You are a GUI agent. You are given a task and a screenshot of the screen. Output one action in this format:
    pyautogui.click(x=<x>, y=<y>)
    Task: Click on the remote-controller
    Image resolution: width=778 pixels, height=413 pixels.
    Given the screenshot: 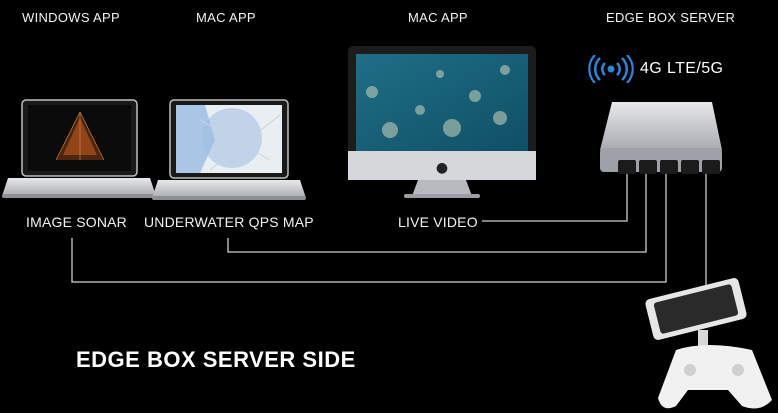 What is the action you would take?
    pyautogui.click(x=708, y=343)
    